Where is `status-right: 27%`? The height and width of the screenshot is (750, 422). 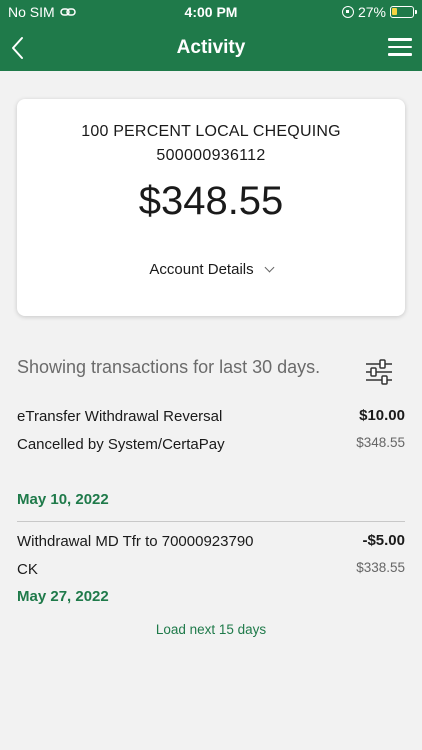
status-right: 27% is located at coordinates (379, 12).